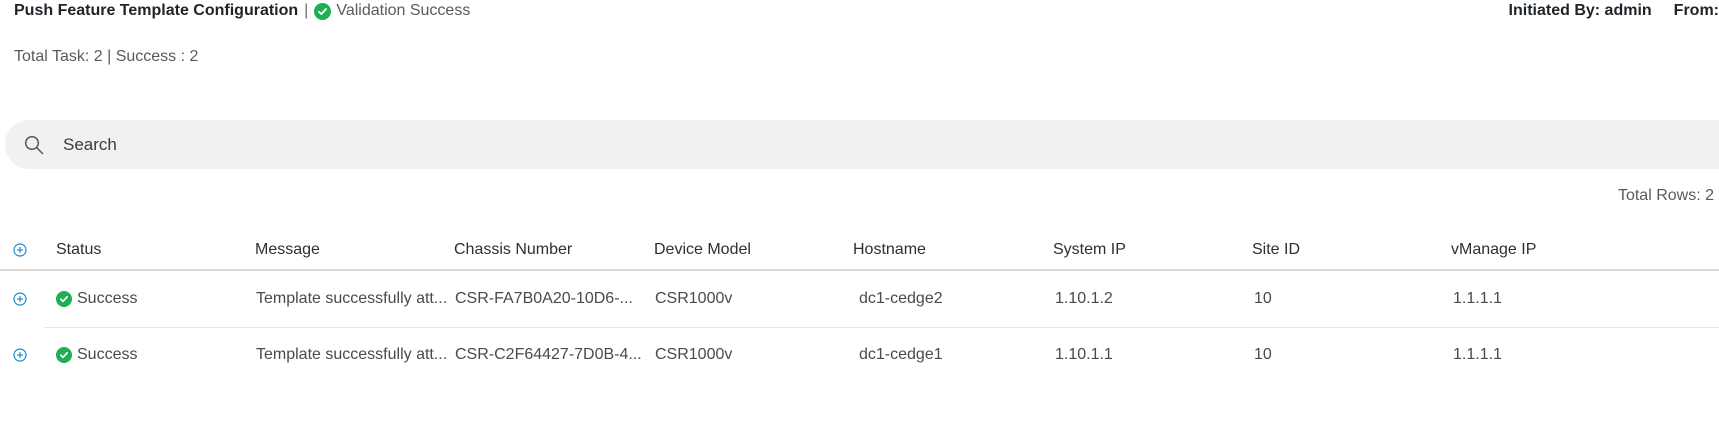  Describe the element at coordinates (1696, 10) in the screenshot. I see `from-label: From:` at that location.